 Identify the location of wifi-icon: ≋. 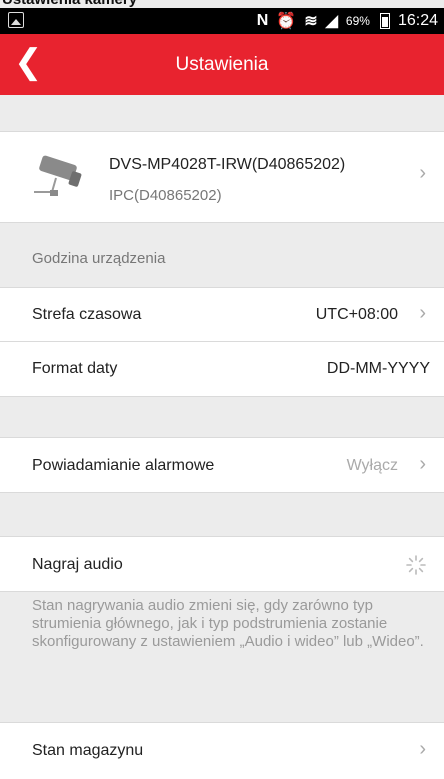
(311, 21).